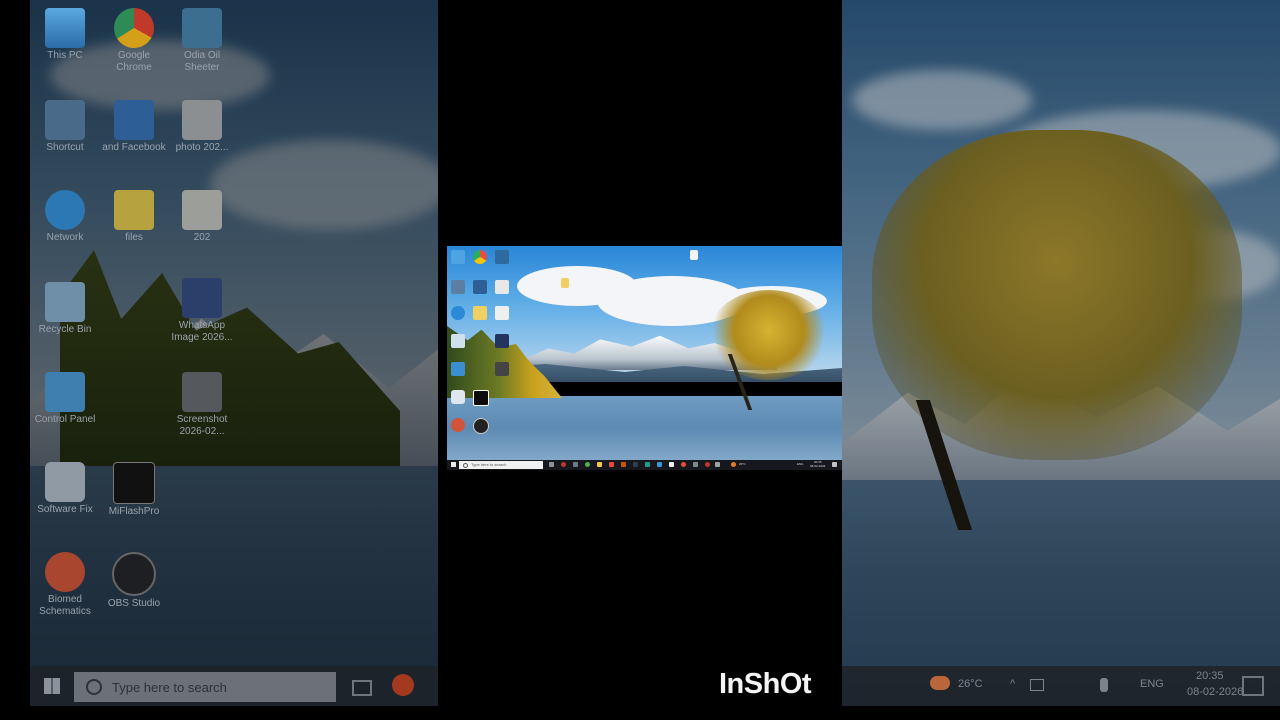  I want to click on chrome-taskbar-icon, so click(587, 464).